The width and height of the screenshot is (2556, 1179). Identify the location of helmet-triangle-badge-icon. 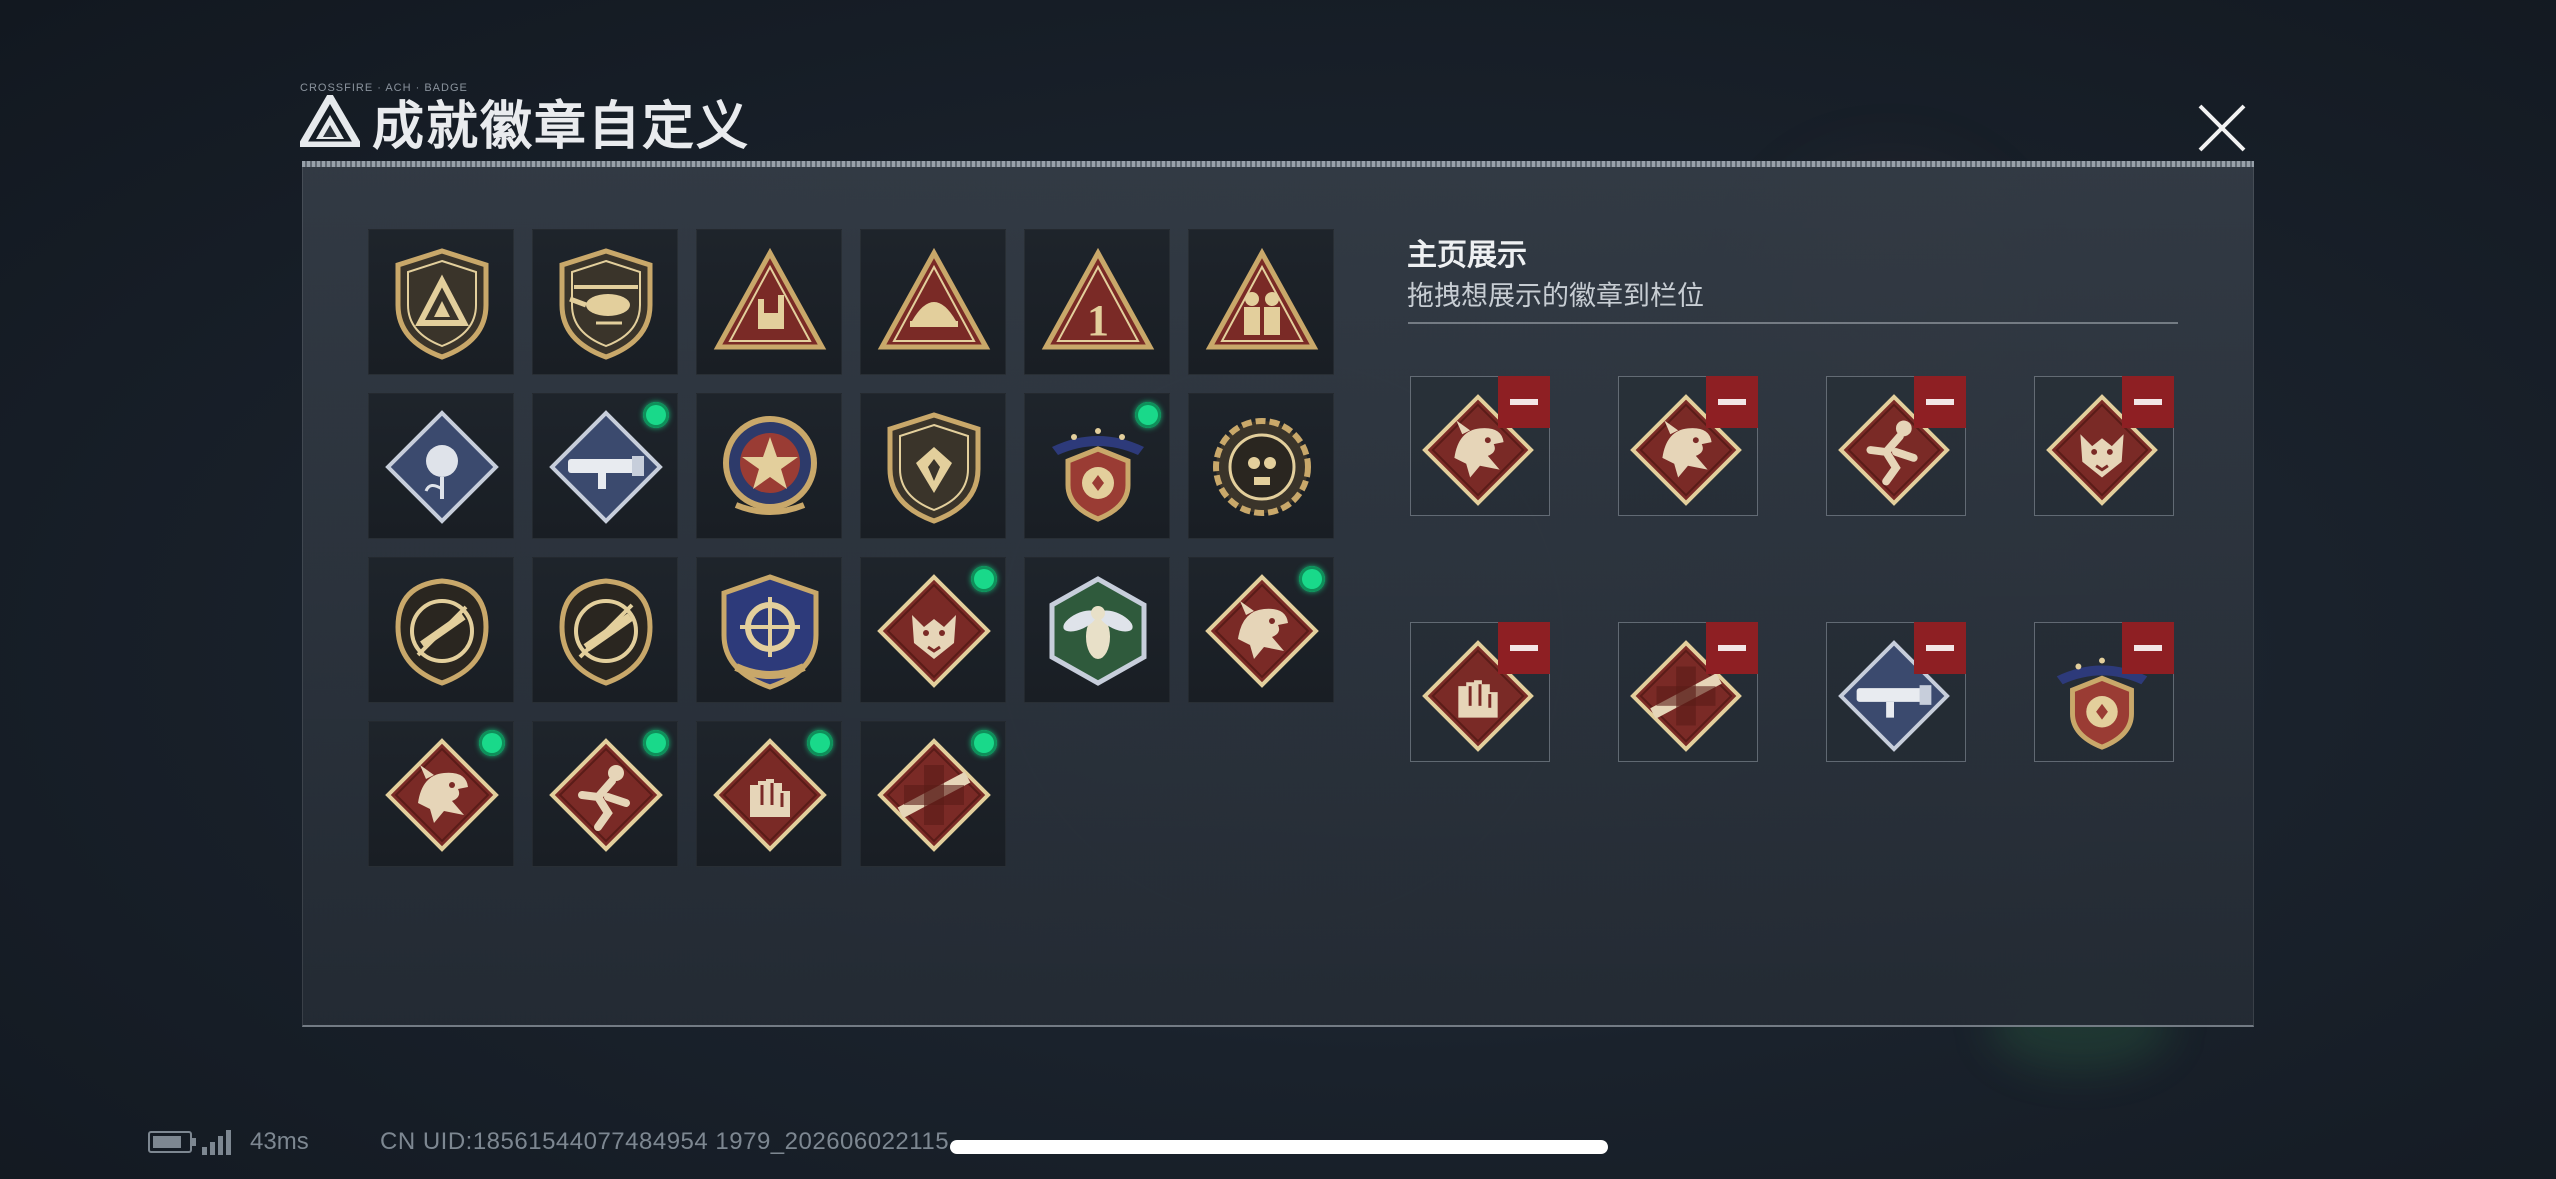
(934, 298).